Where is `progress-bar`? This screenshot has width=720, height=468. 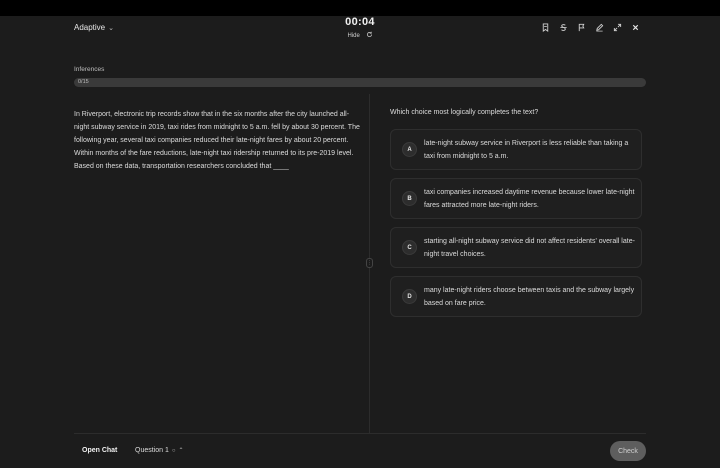 progress-bar is located at coordinates (360, 82).